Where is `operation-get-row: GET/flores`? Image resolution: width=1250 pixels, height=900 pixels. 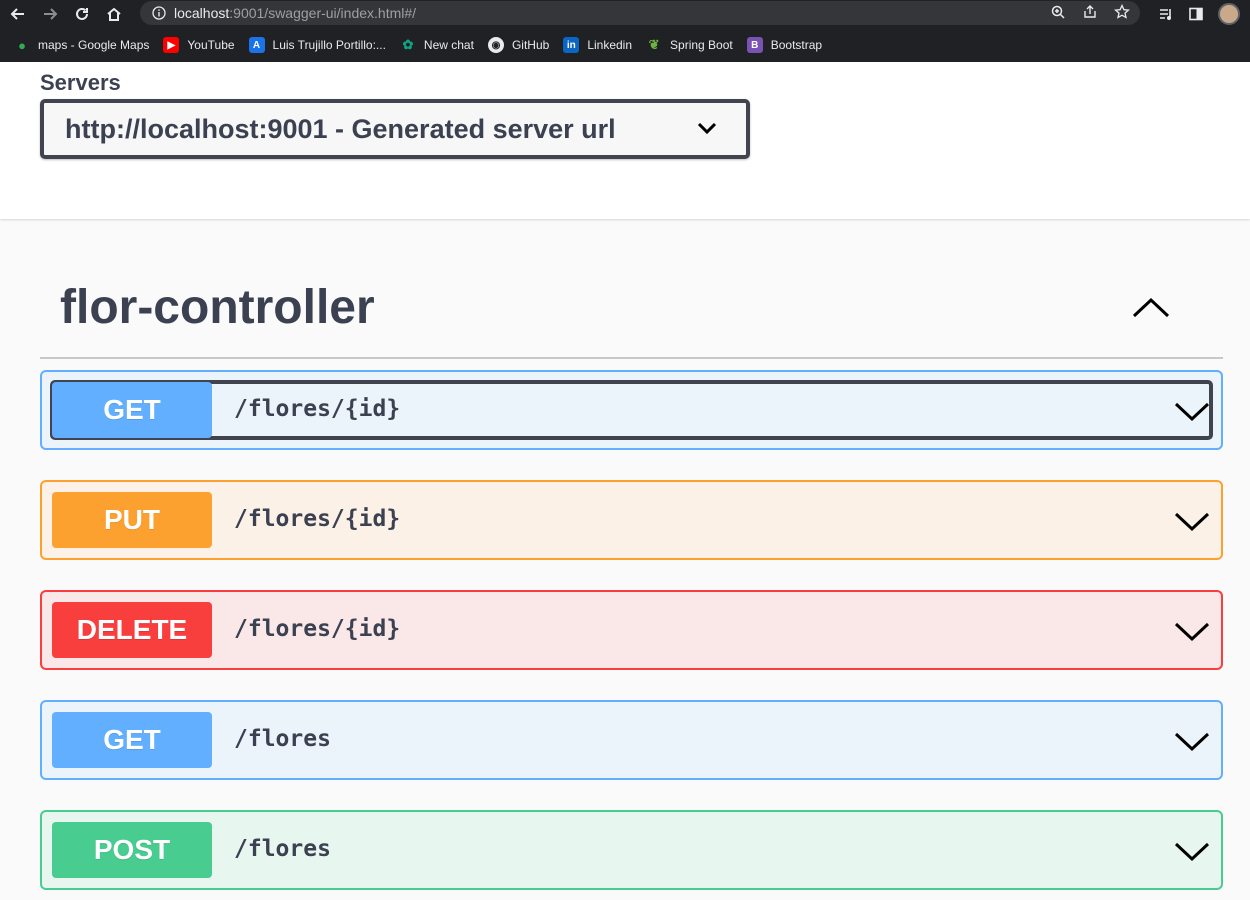
operation-get-row: GET/flores is located at coordinates (631, 740).